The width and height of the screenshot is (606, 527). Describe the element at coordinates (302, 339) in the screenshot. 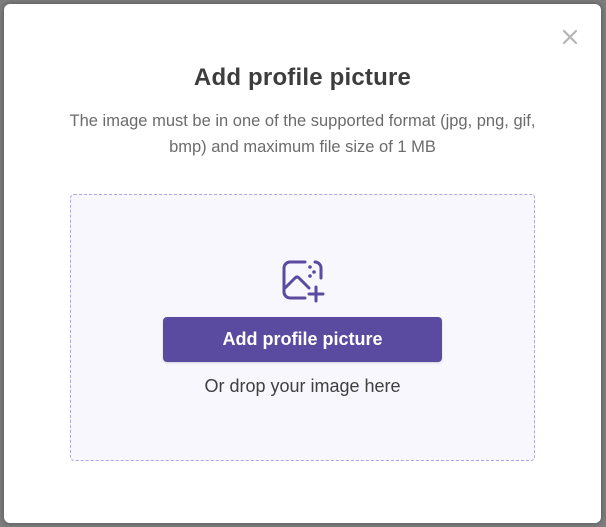

I see `add-profile-picture-button: Add profile picture` at that location.